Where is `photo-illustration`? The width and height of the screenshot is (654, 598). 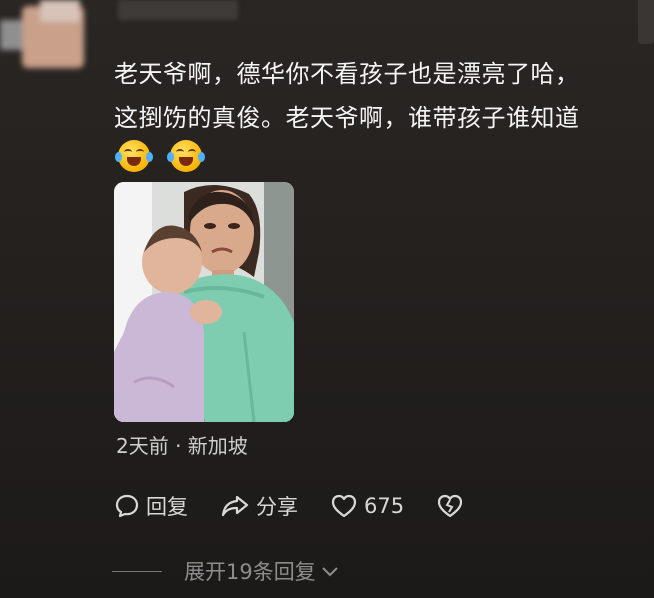 photo-illustration is located at coordinates (204, 302).